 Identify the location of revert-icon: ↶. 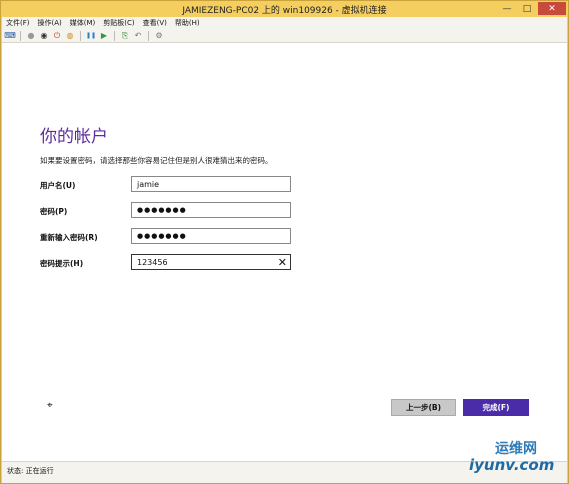
(138, 36).